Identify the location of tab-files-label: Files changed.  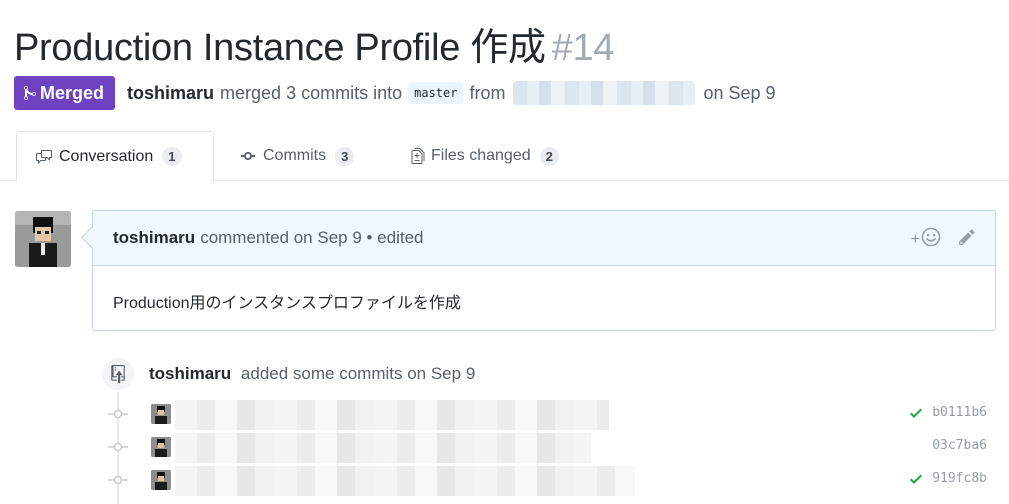
(481, 155).